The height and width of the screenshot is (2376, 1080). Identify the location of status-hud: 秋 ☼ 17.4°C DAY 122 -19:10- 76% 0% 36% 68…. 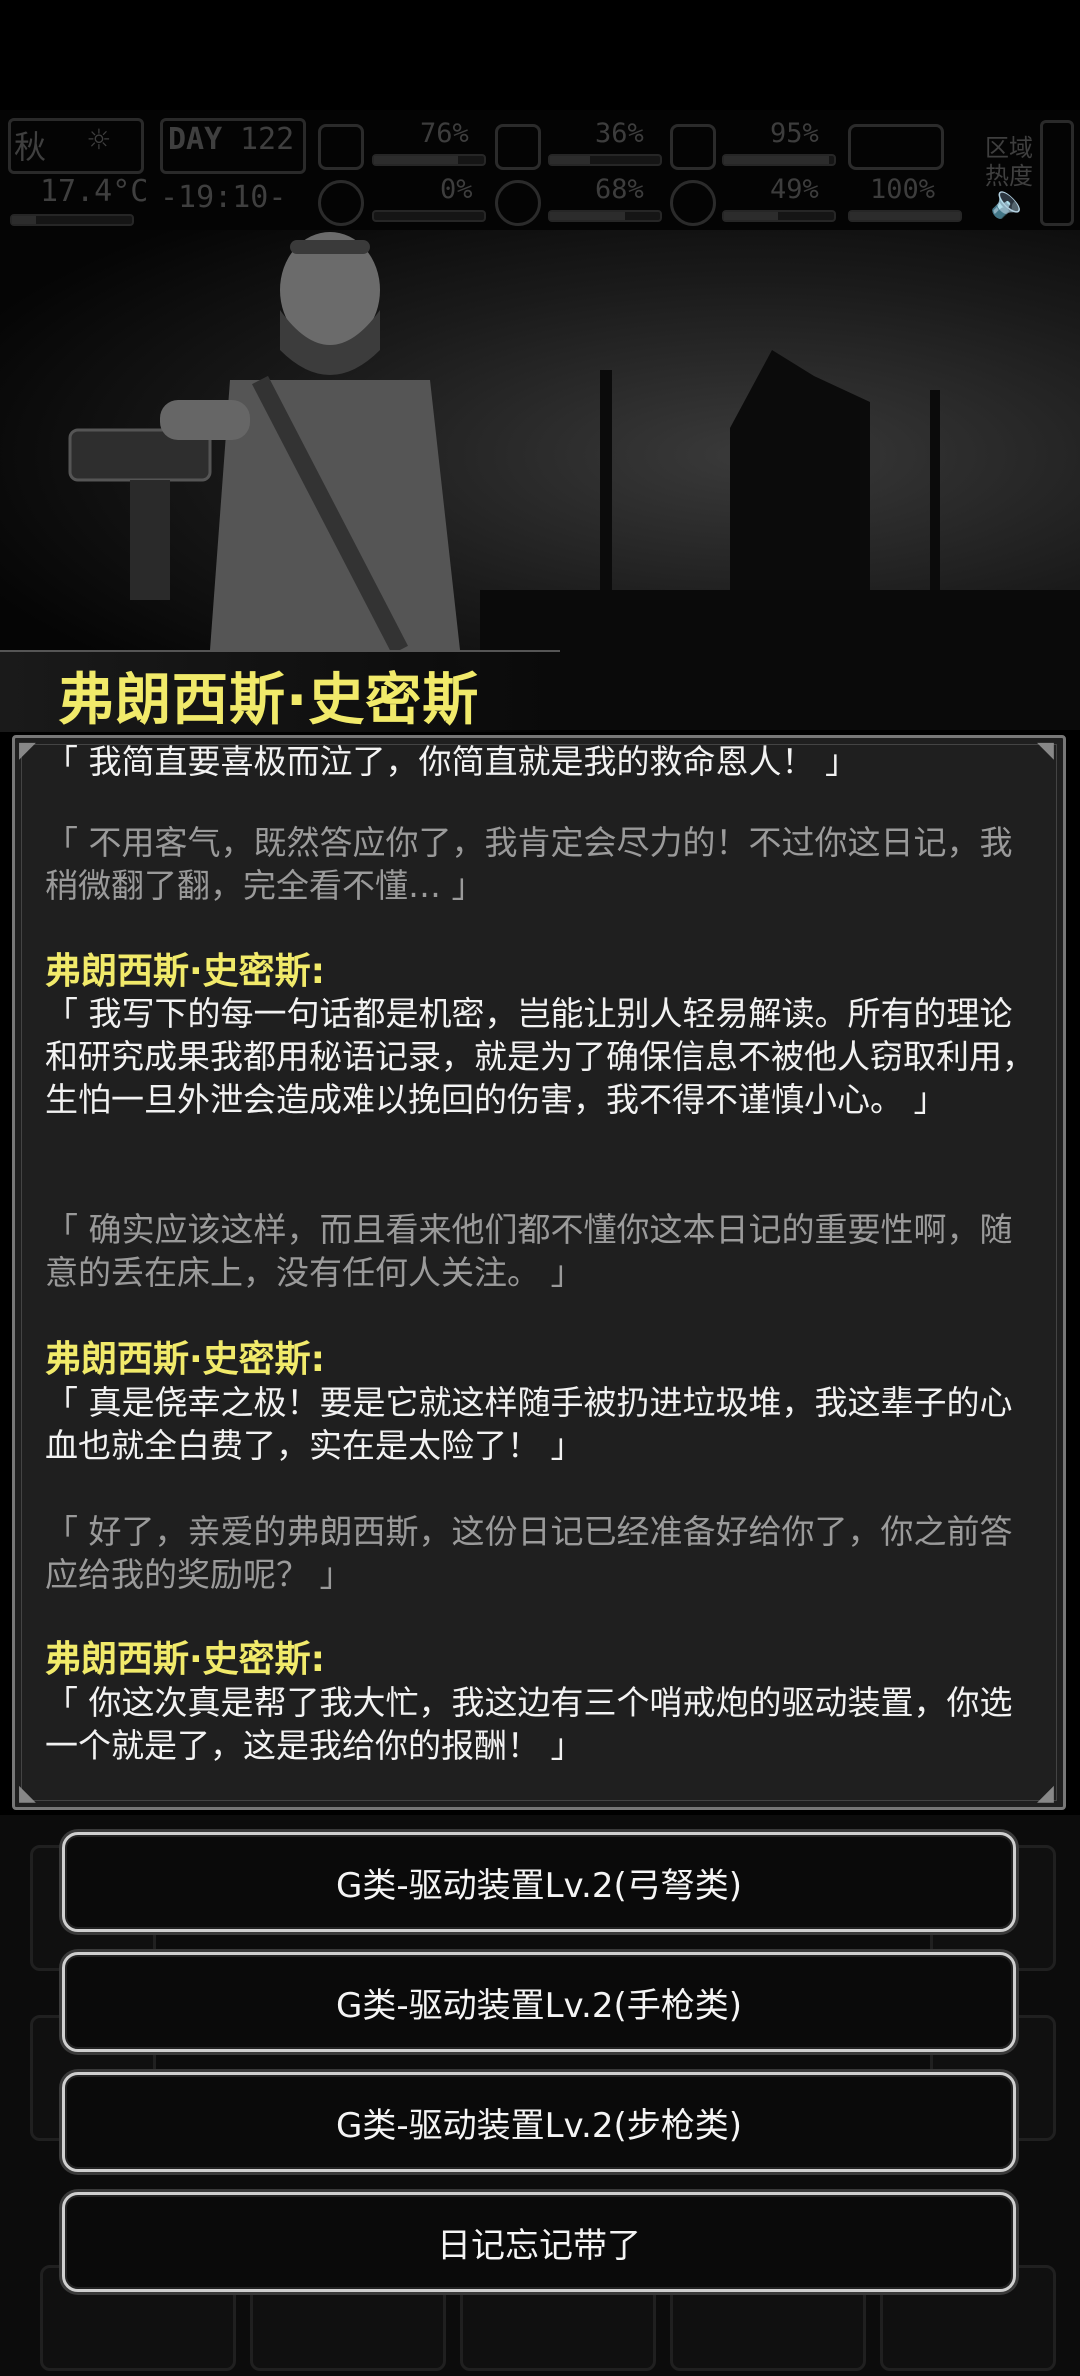
(540, 170).